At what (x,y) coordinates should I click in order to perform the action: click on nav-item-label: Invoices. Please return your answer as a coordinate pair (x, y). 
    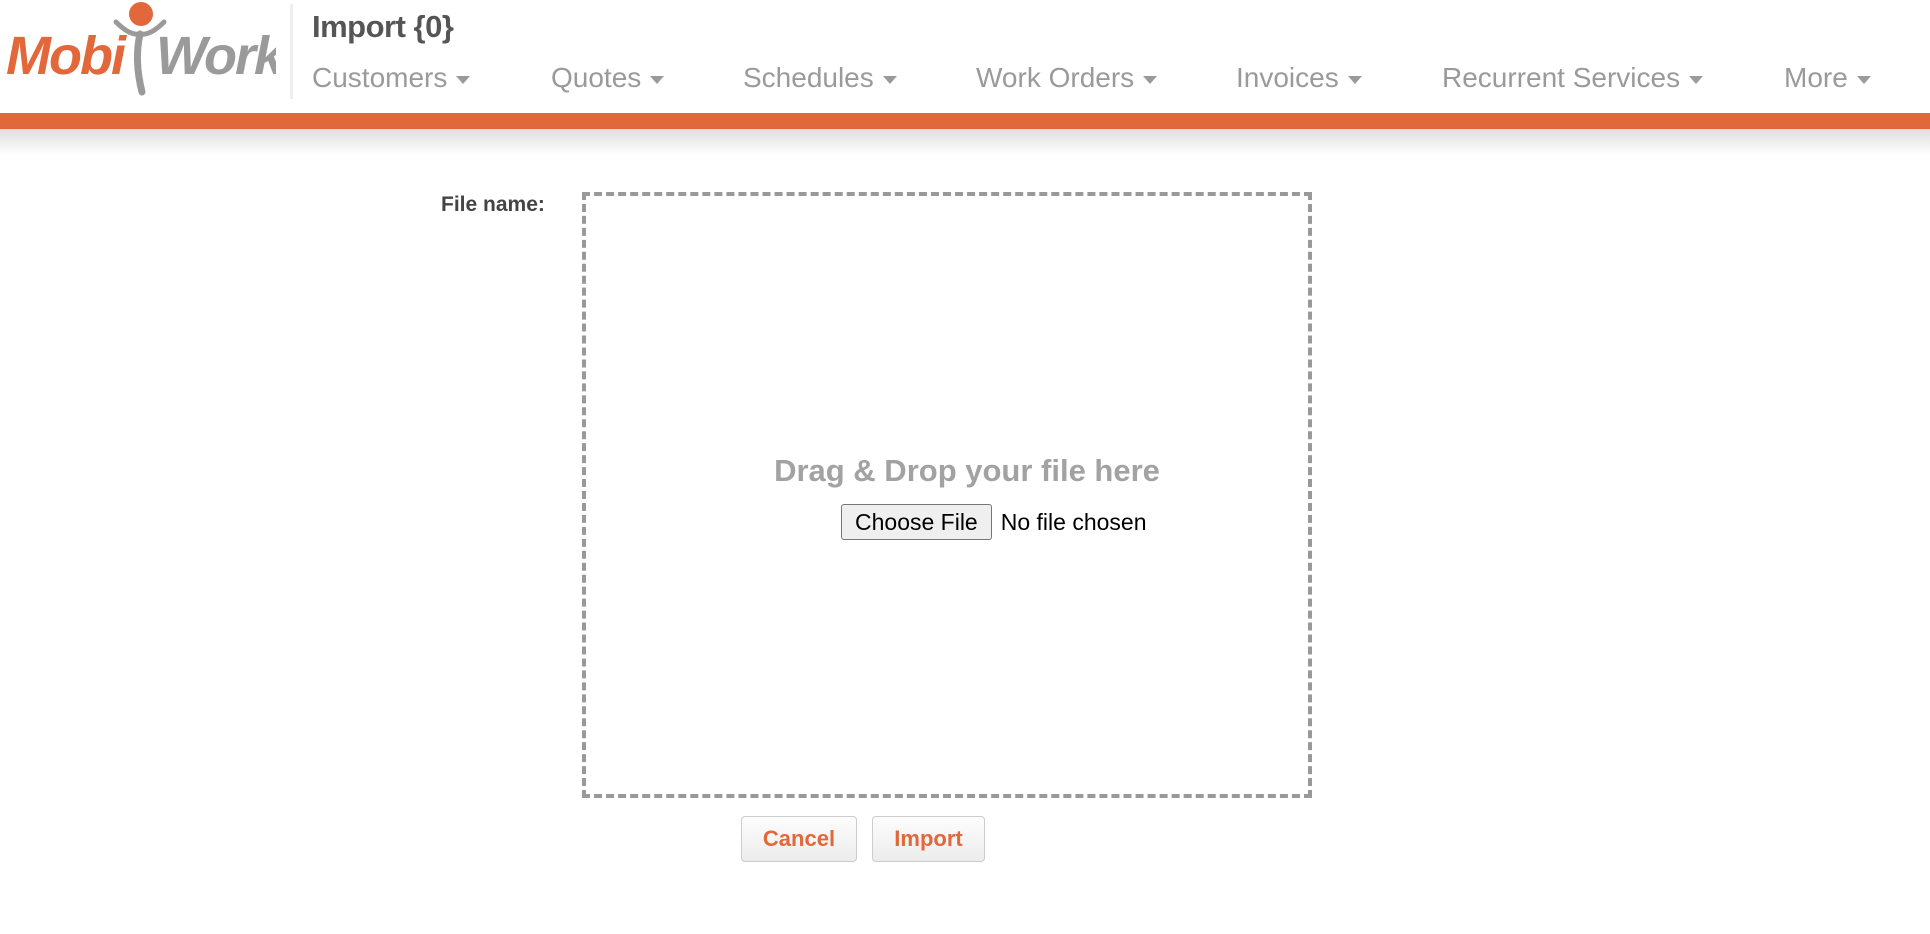
    Looking at the image, I should click on (1287, 77).